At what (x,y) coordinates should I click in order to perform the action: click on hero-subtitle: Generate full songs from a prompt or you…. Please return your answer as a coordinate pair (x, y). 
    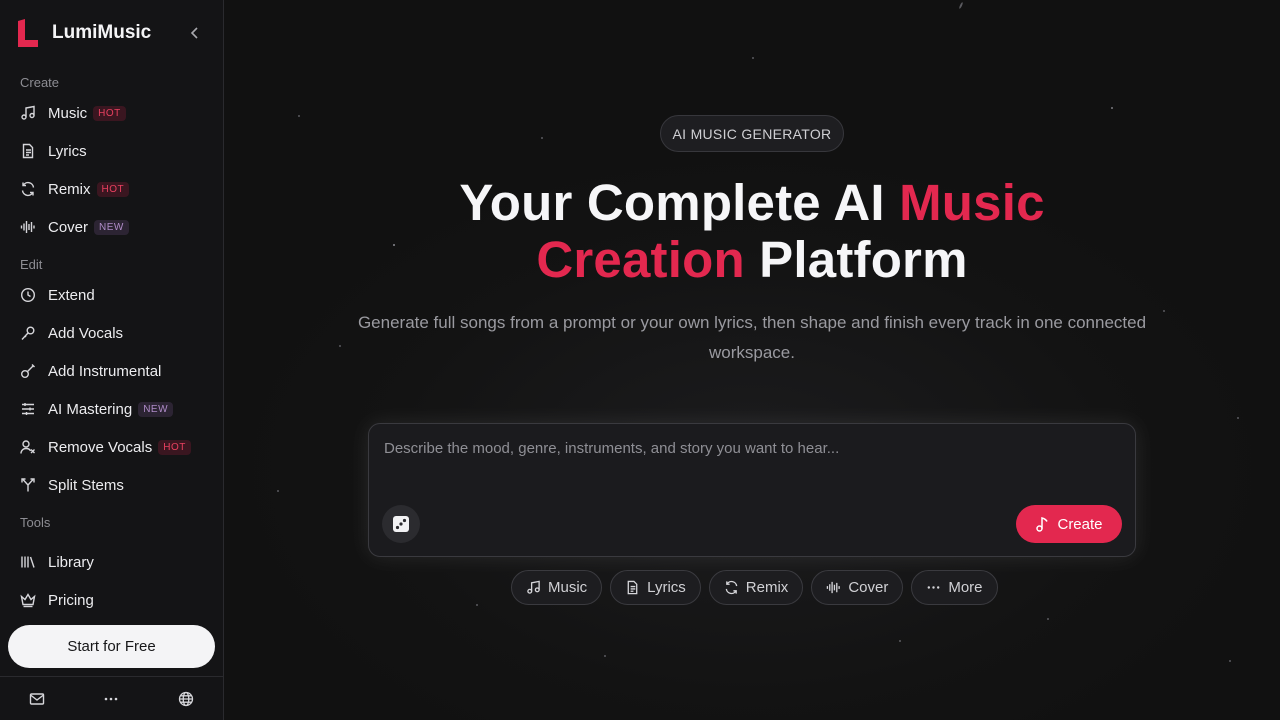
    Looking at the image, I should click on (752, 337).